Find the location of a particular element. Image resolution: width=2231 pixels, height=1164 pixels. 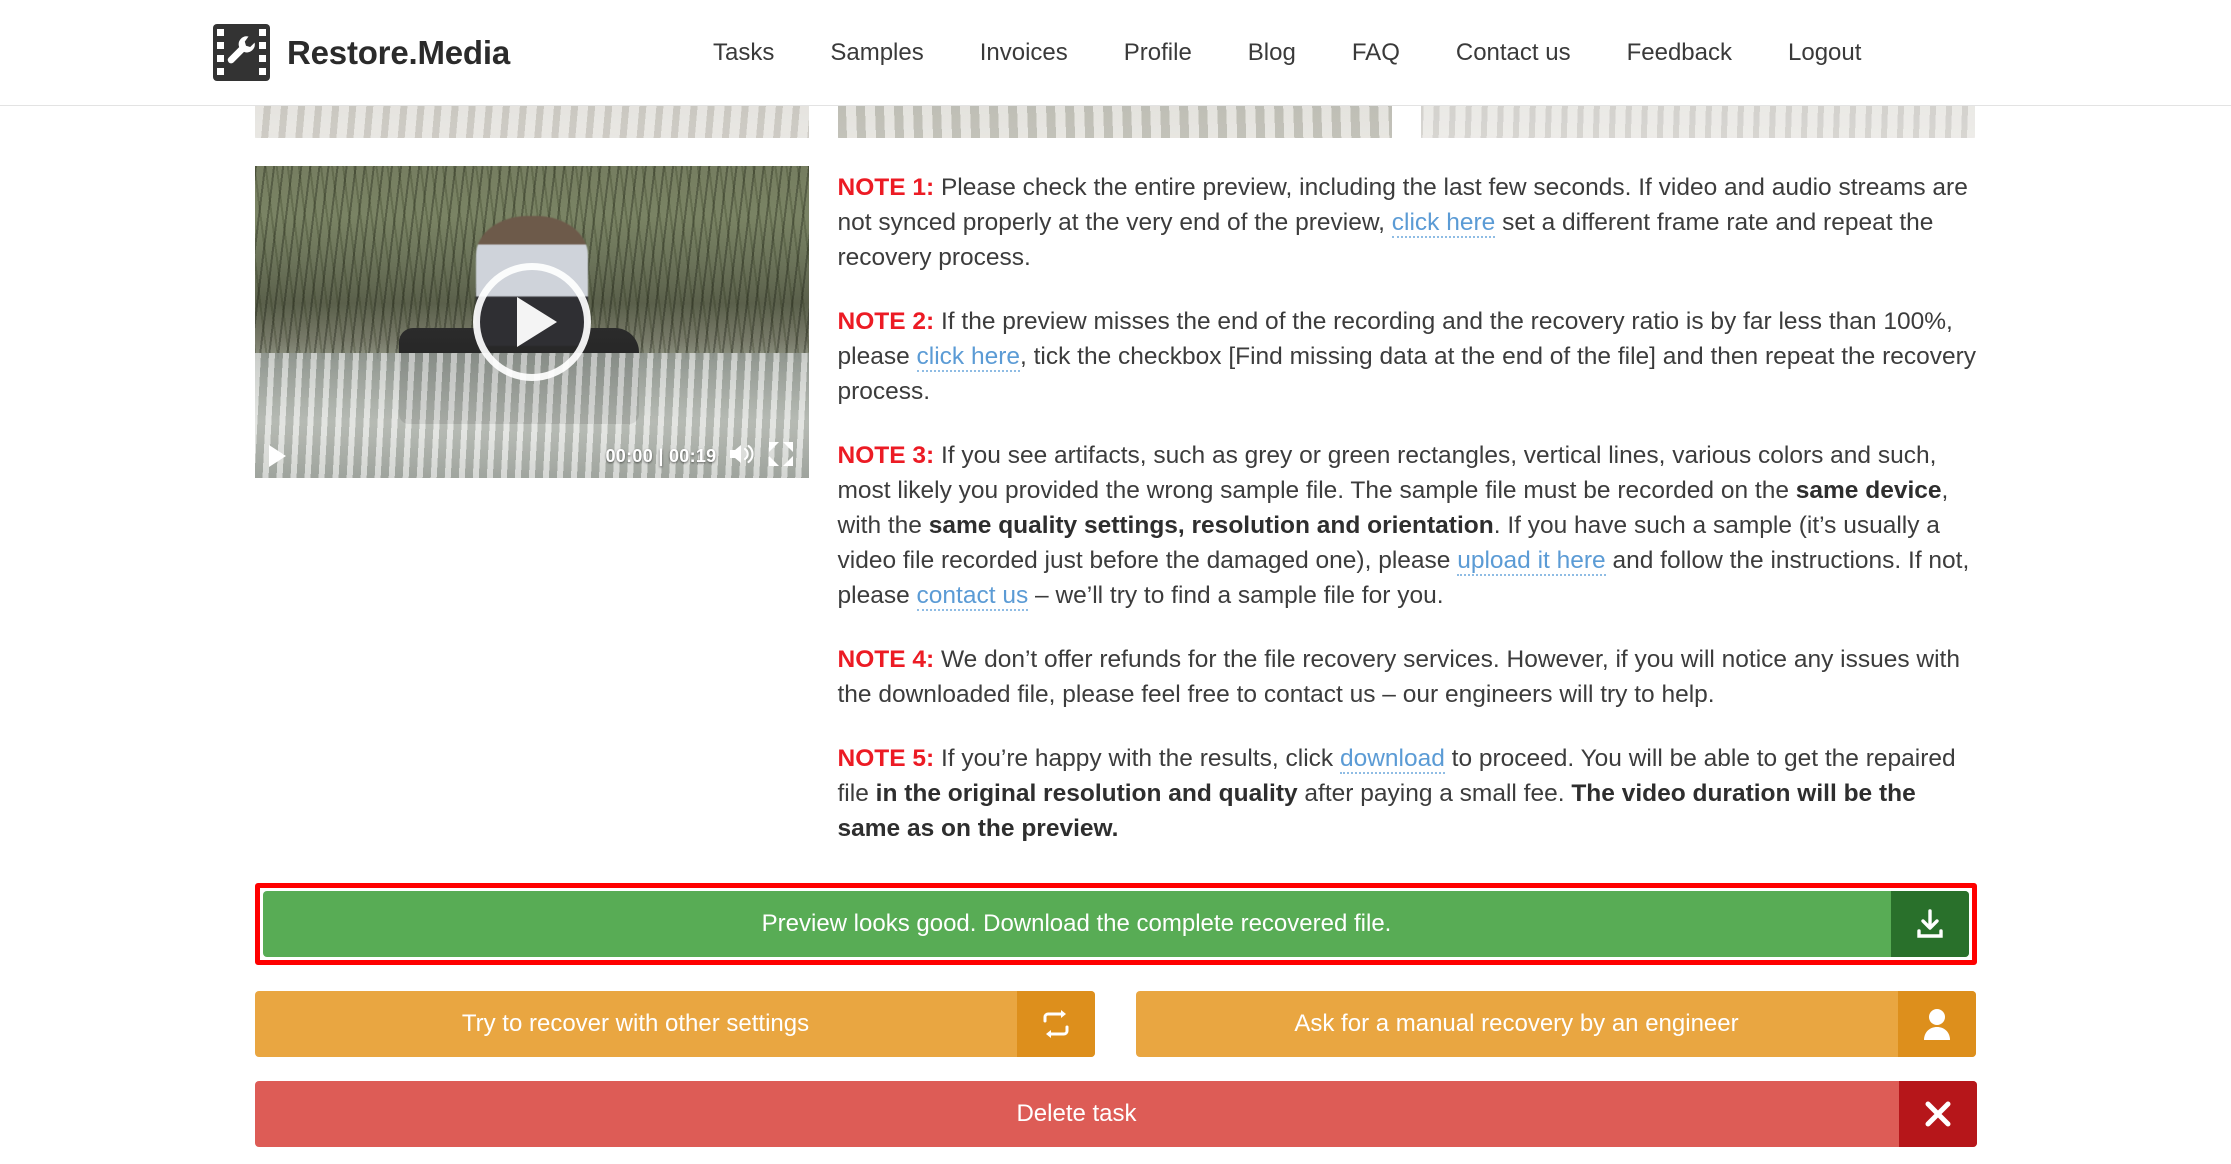

video-column: 00:00 | 00:19 is located at coordinates (531, 506).